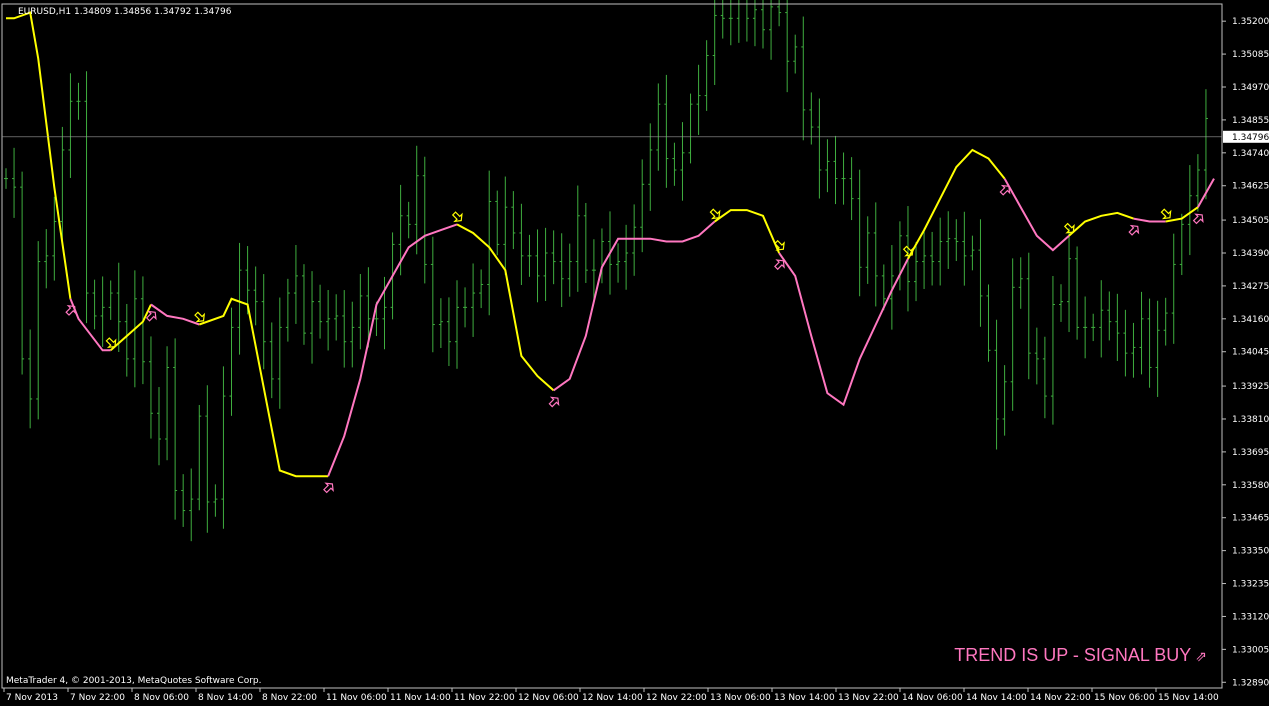 The image size is (1269, 706). What do you see at coordinates (676, 698) in the screenshot?
I see `x-tick-label: 12 Nov 22:00` at bounding box center [676, 698].